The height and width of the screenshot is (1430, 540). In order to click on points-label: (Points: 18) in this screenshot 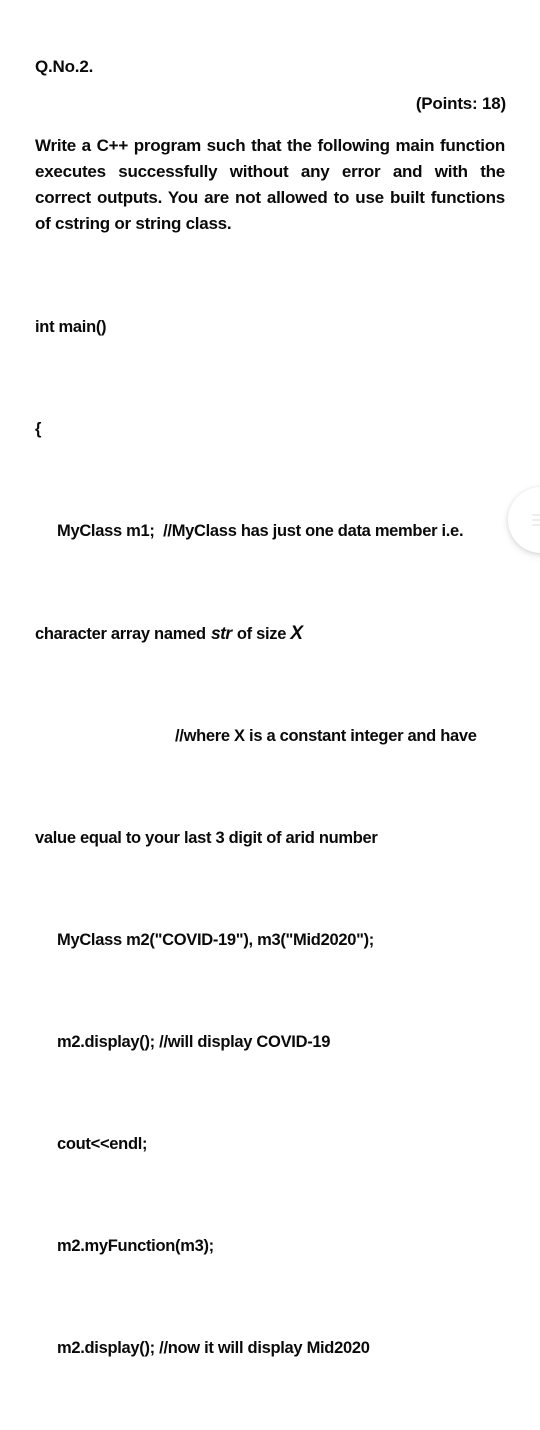, I will do `click(460, 103)`.